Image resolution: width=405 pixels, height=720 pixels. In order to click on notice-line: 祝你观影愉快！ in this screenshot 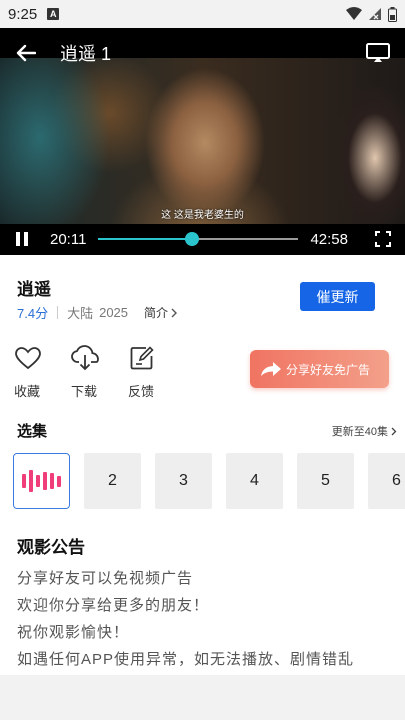, I will do `click(73, 632)`.